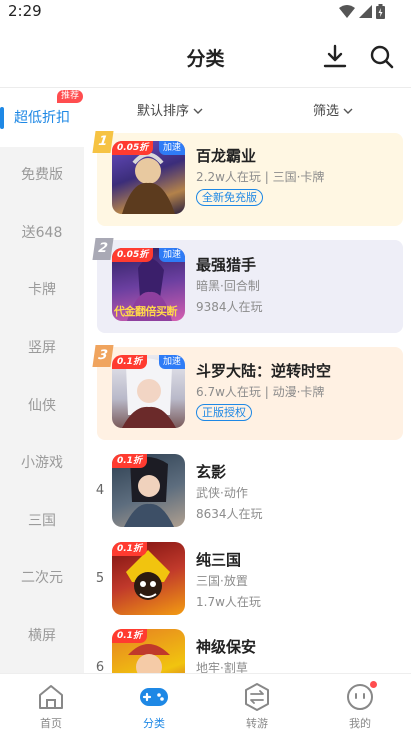  Describe the element at coordinates (380, 11) in the screenshot. I see `battery-icon` at that location.